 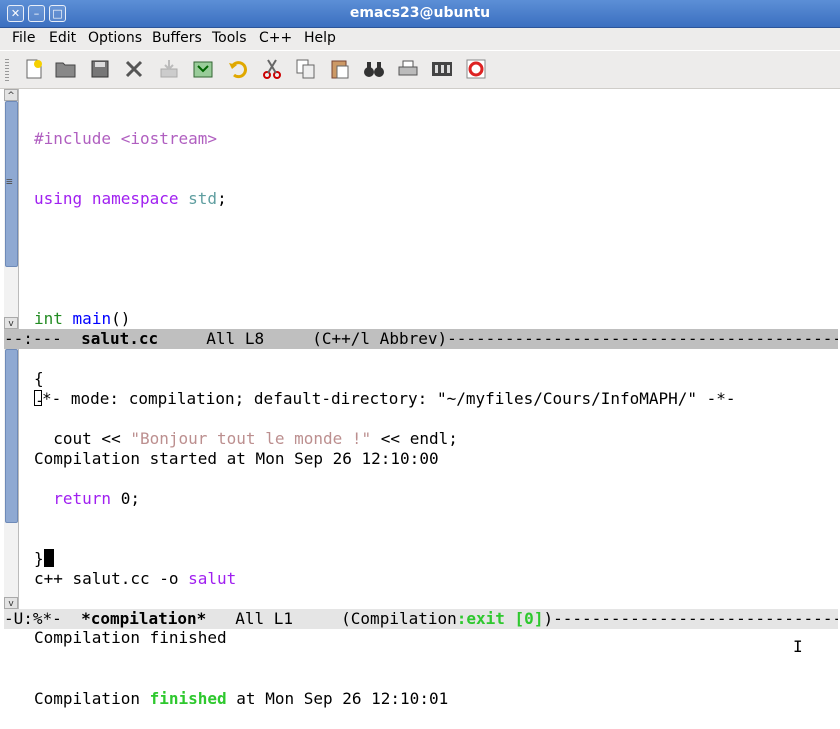 What do you see at coordinates (399, 618) in the screenshot?
I see `modeline-mode-open: (Compilation` at bounding box center [399, 618].